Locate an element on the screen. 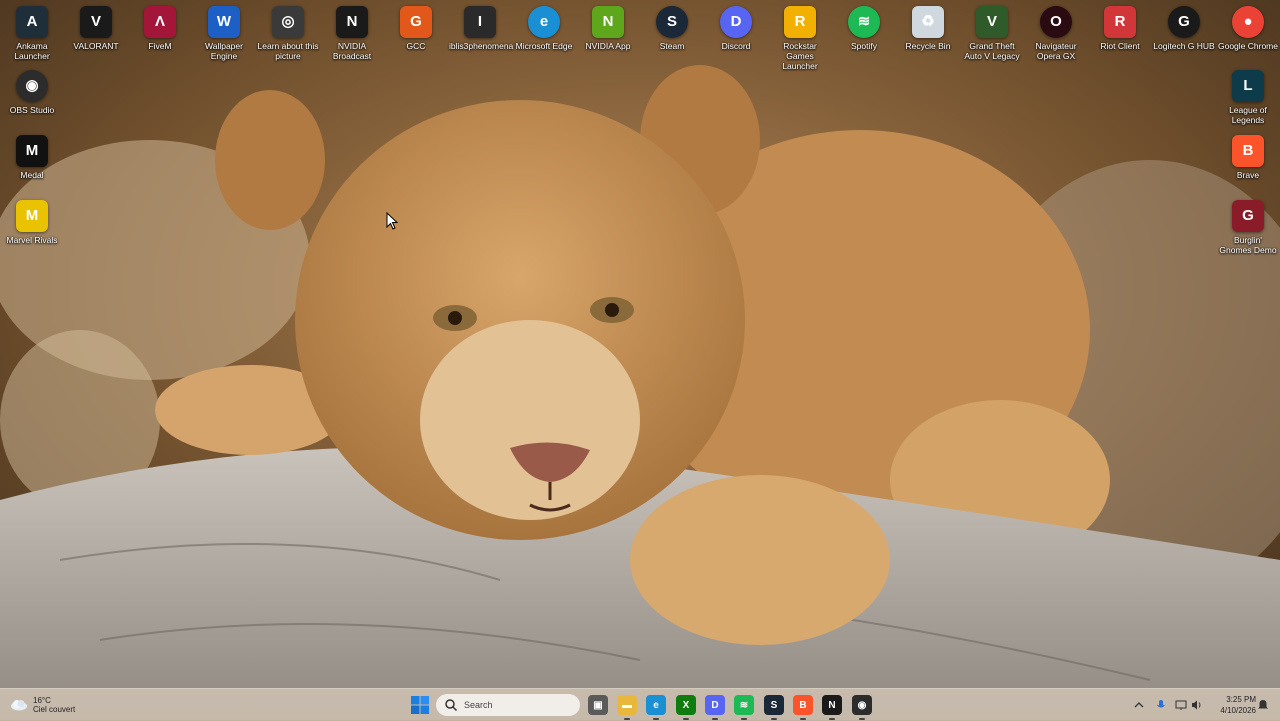 The image size is (1280, 721). rockstar-icon: R is located at coordinates (800, 22).